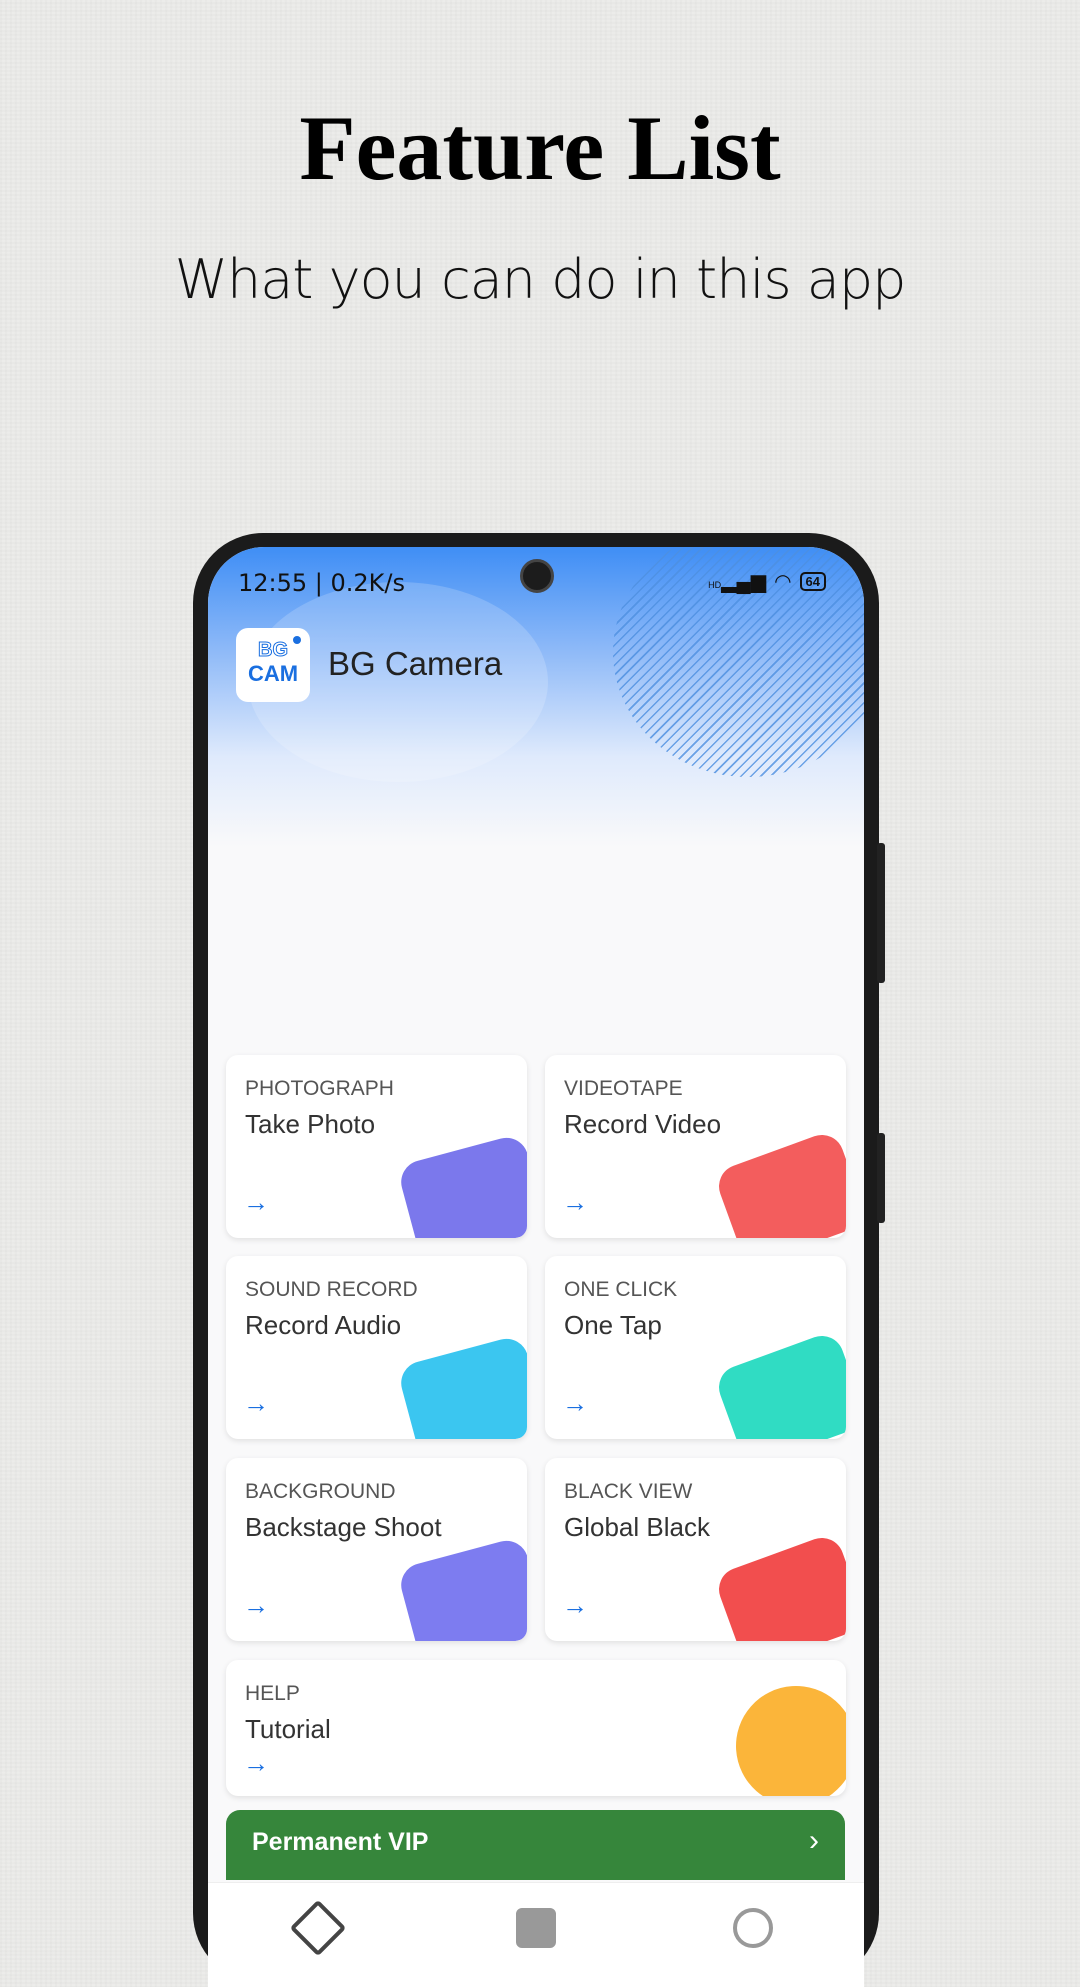 Image resolution: width=1080 pixels, height=1987 pixels. What do you see at coordinates (461, 1185) in the screenshot?
I see `camera-icon` at bounding box center [461, 1185].